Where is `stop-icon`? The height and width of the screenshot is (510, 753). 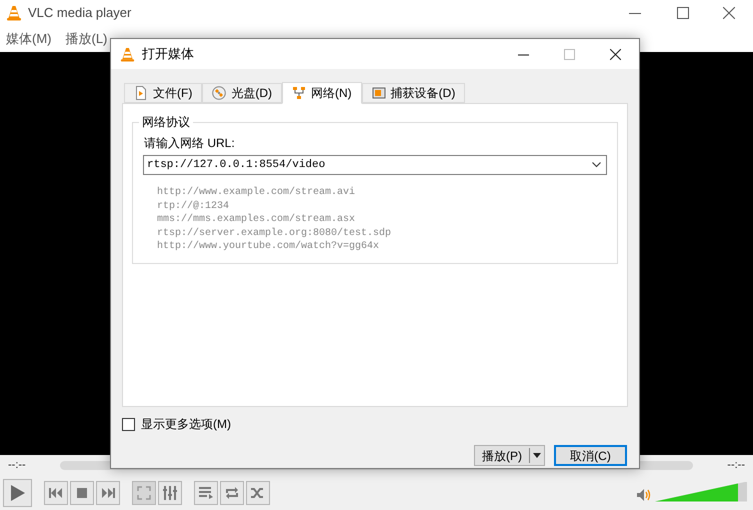
stop-icon is located at coordinates (82, 493).